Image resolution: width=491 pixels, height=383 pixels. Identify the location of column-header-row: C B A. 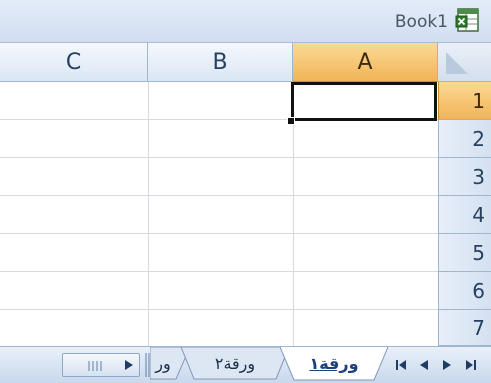
(245, 62).